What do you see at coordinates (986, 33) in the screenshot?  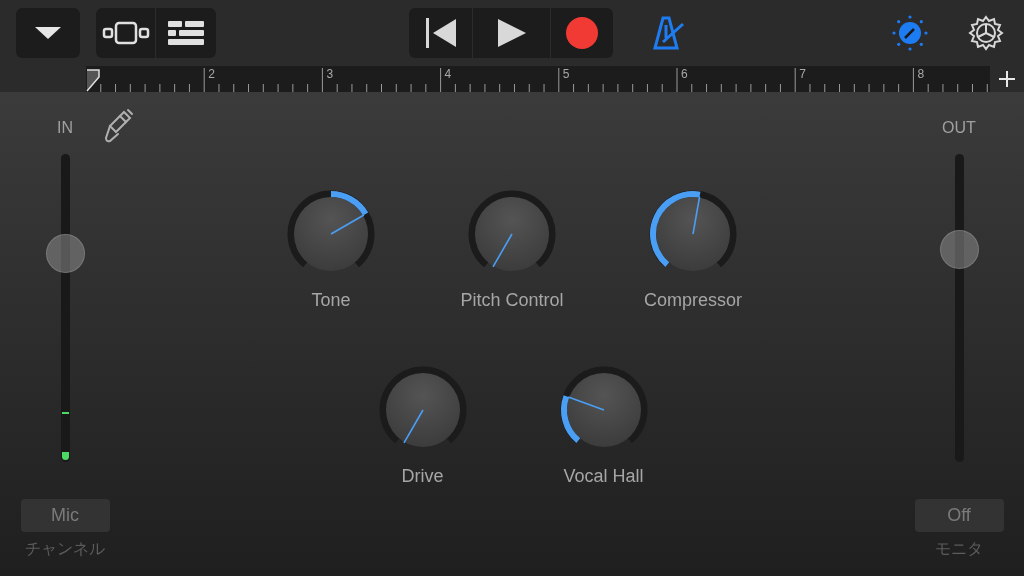 I see `settings-icon` at bounding box center [986, 33].